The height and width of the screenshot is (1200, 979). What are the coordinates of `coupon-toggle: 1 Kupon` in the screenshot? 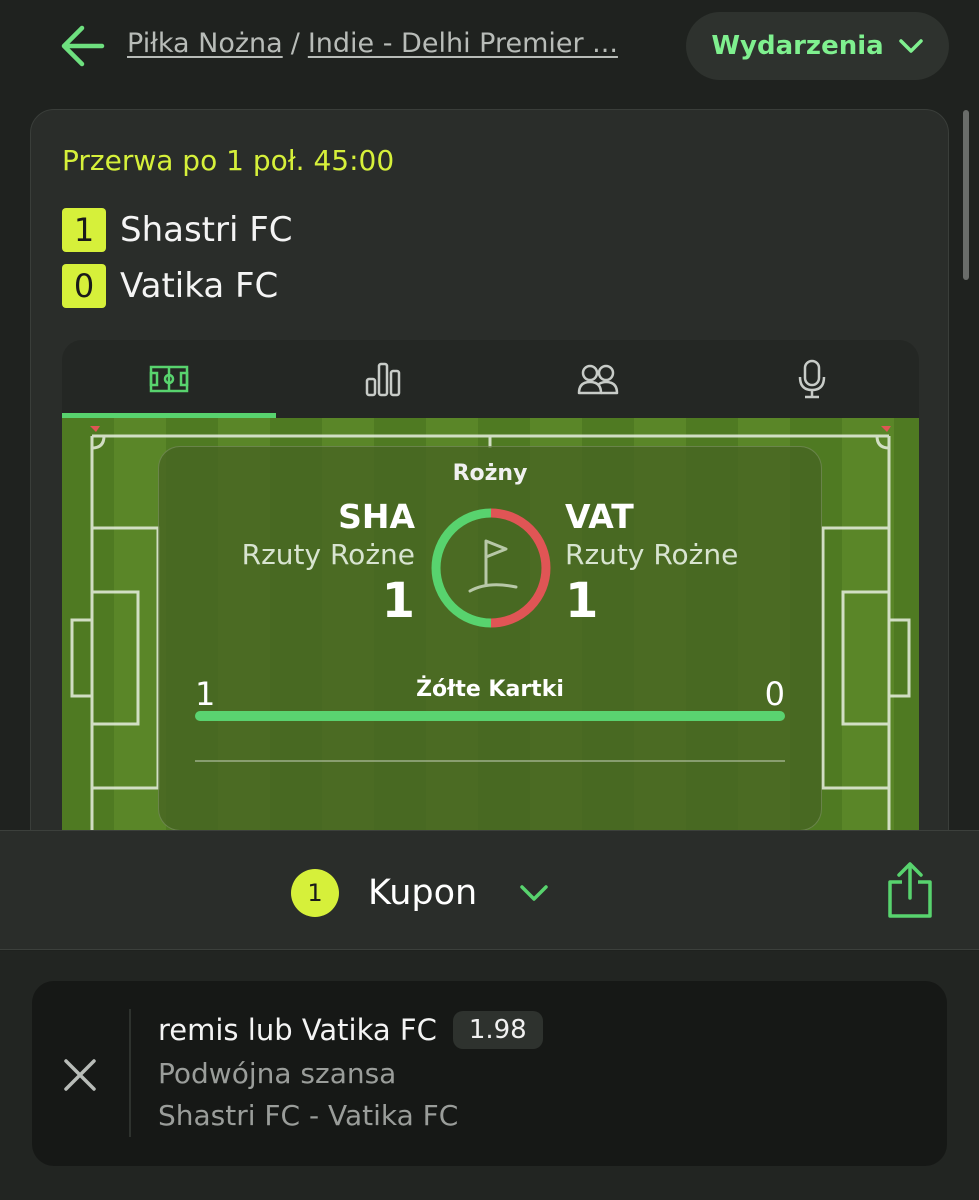 It's located at (420, 893).